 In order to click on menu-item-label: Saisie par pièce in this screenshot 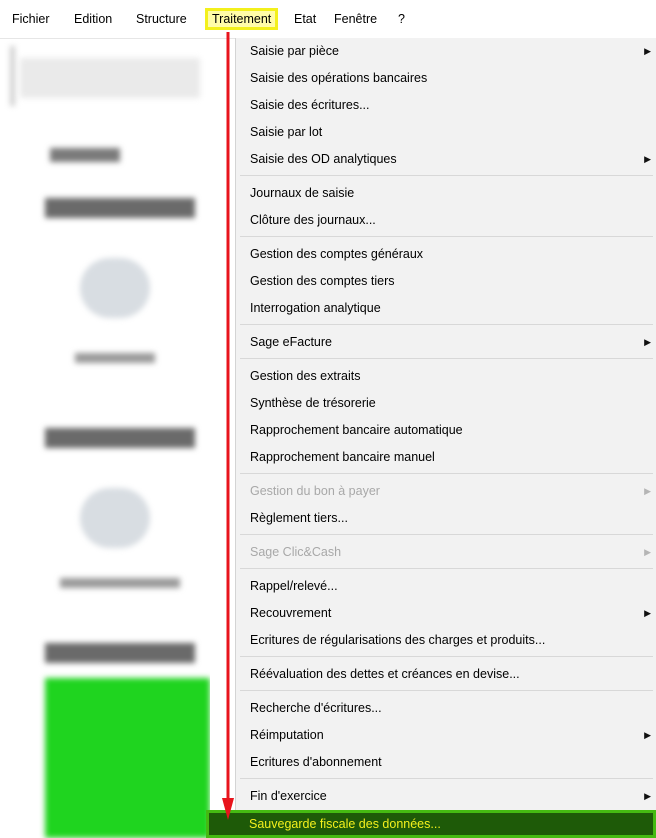, I will do `click(294, 51)`.